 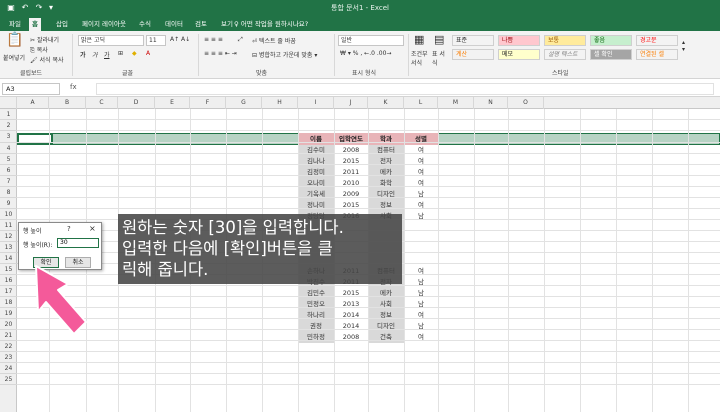 I want to click on row-header-11: 11, so click(x=8, y=225).